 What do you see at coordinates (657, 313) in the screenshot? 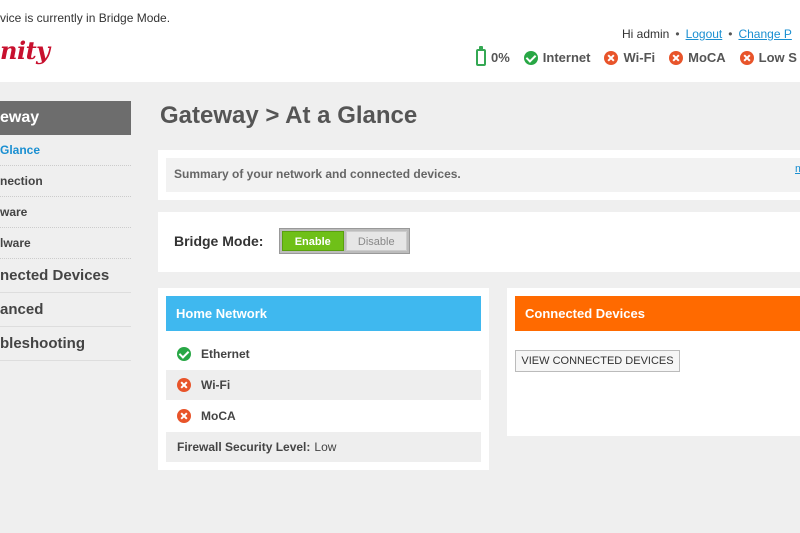
I see `connected-devices-title: Connected Devices` at bounding box center [657, 313].